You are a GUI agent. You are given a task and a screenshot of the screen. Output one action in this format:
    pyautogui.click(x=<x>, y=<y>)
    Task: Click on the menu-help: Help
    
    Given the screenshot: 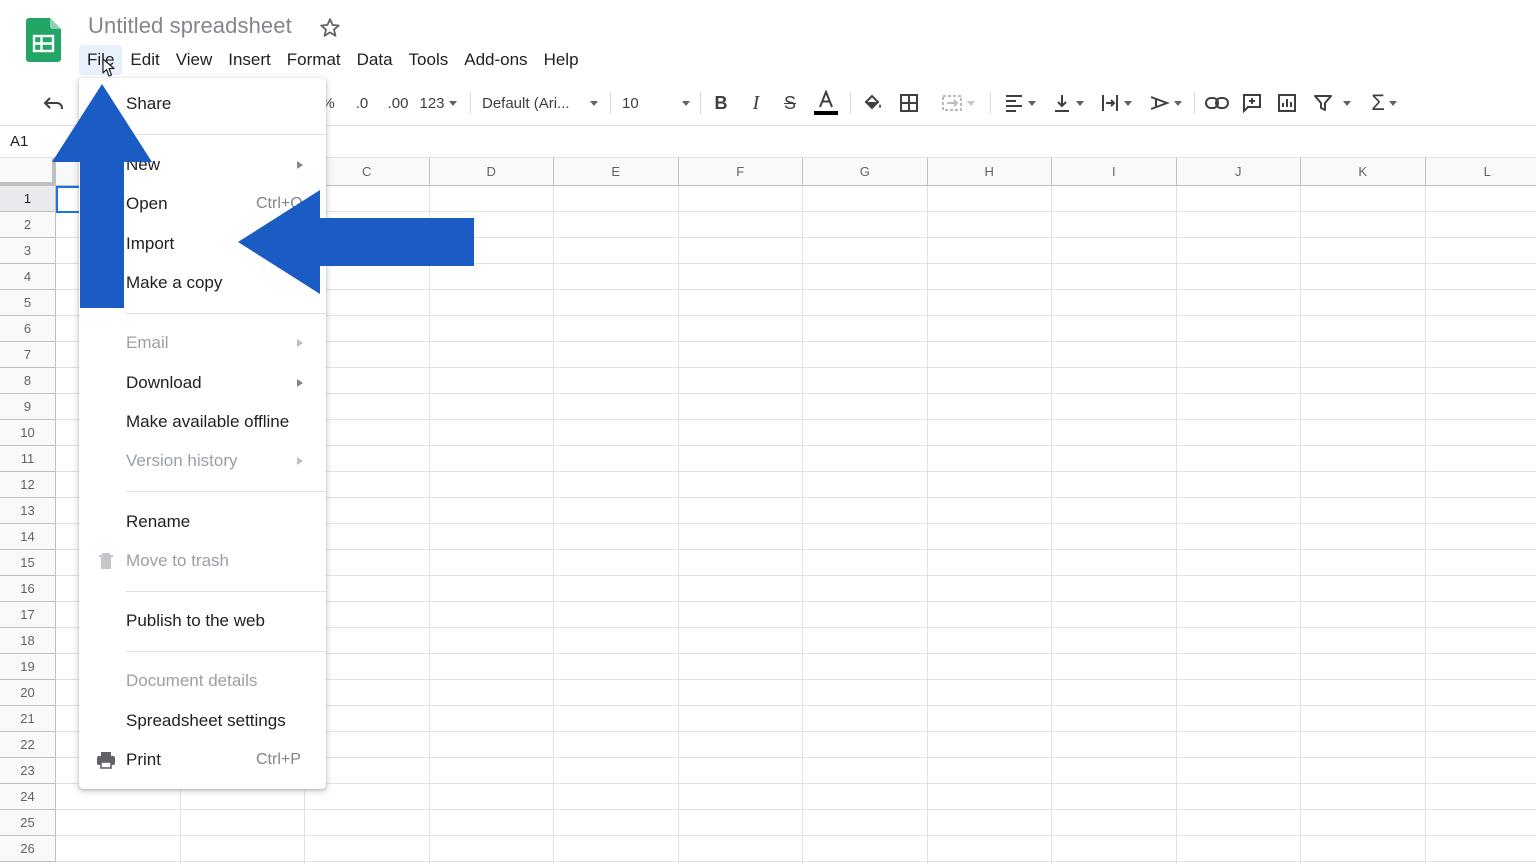 What is the action you would take?
    pyautogui.click(x=561, y=60)
    